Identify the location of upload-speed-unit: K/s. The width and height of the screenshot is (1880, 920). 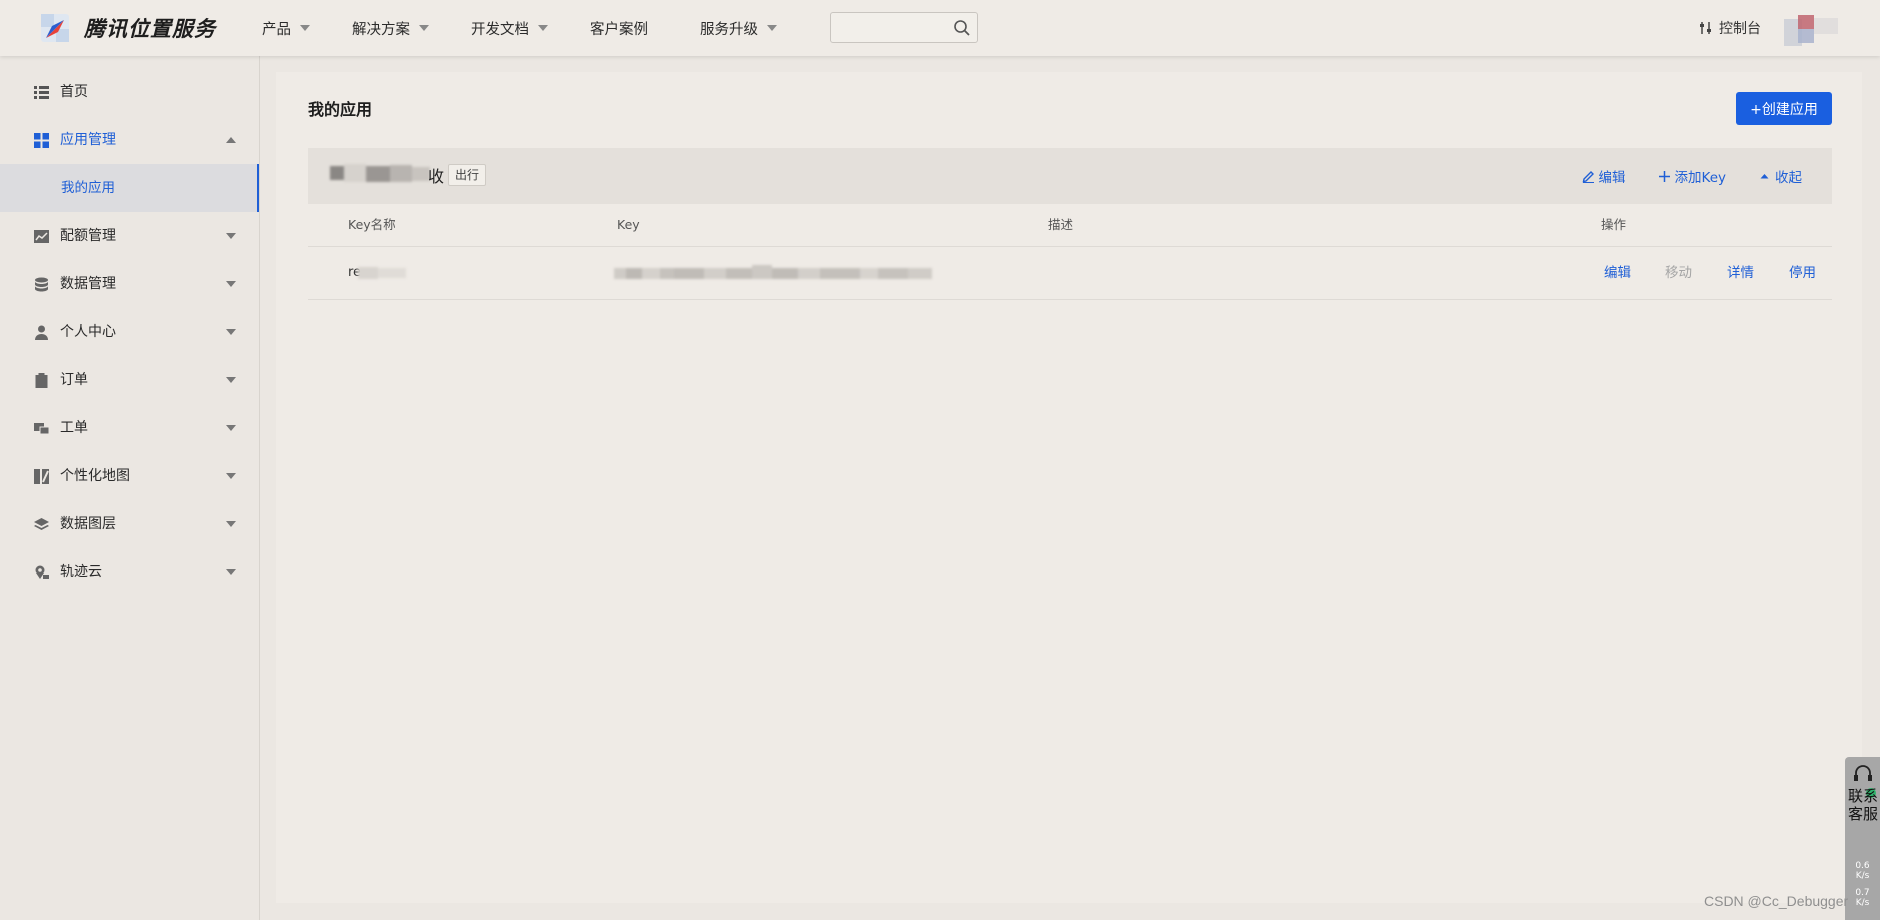
(1862, 876).